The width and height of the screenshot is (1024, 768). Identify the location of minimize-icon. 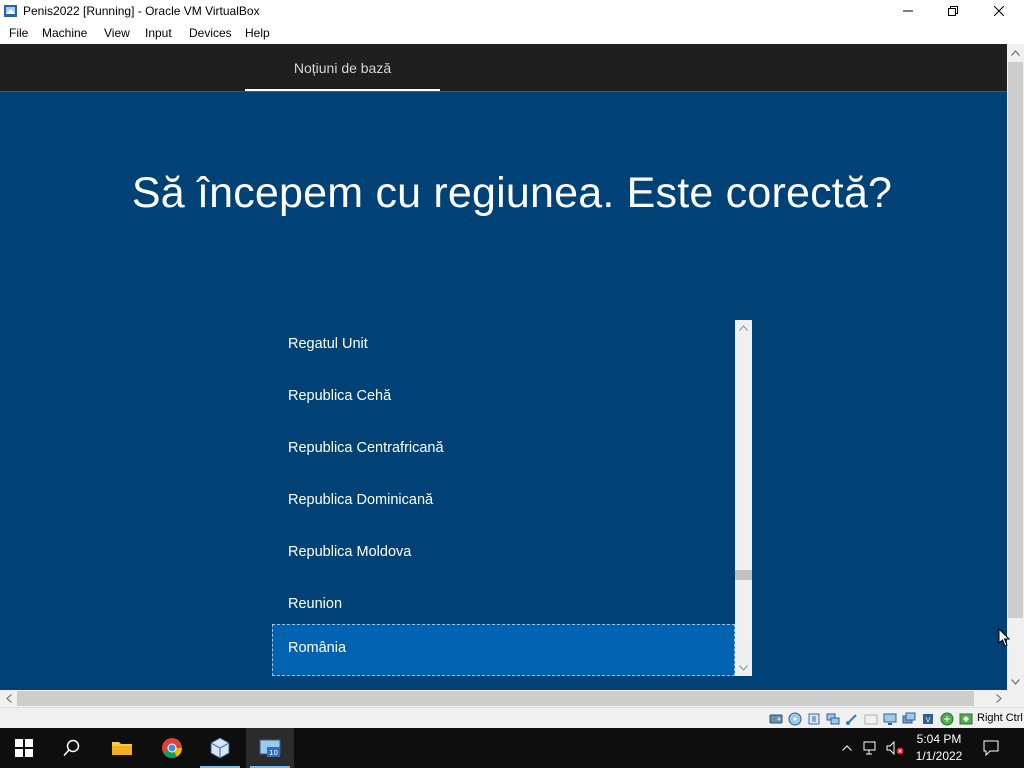
(908, 11).